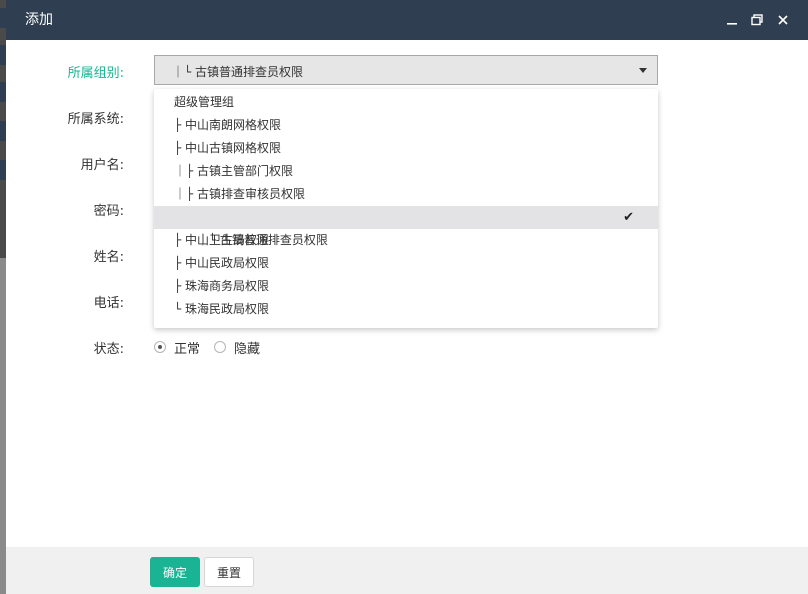 The height and width of the screenshot is (594, 808). Describe the element at coordinates (175, 572) in the screenshot. I see `confirm-button: 确定` at that location.